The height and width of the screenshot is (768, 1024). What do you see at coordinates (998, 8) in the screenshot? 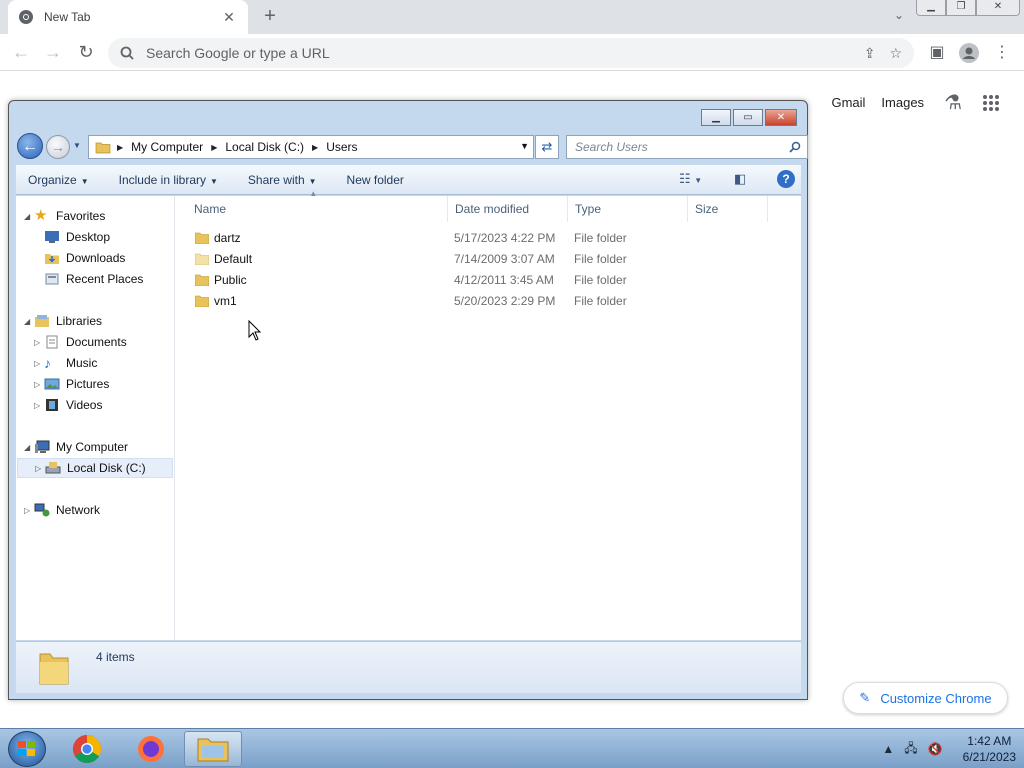
I see `close-window-button: ✕` at bounding box center [998, 8].